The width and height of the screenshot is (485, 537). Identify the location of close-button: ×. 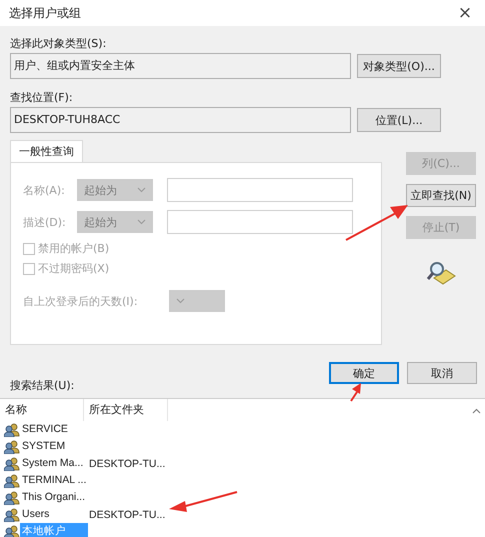
(465, 13).